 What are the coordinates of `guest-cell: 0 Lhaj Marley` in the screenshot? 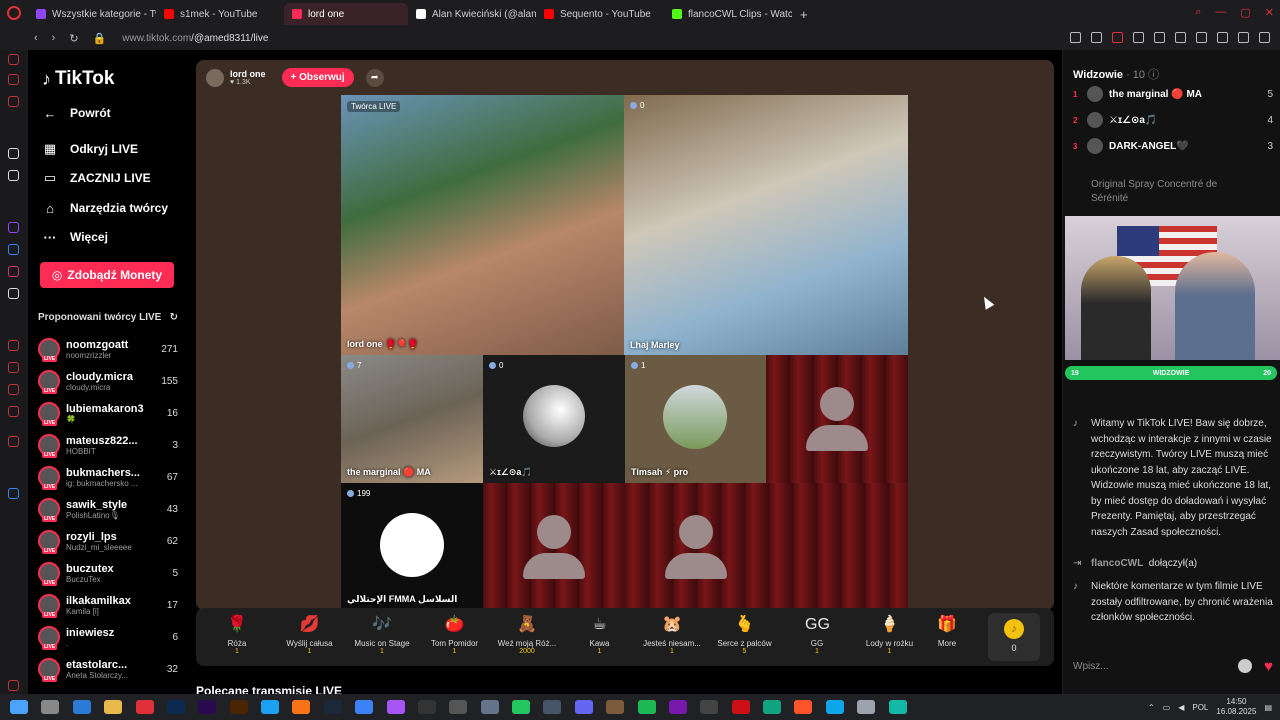 It's located at (766, 225).